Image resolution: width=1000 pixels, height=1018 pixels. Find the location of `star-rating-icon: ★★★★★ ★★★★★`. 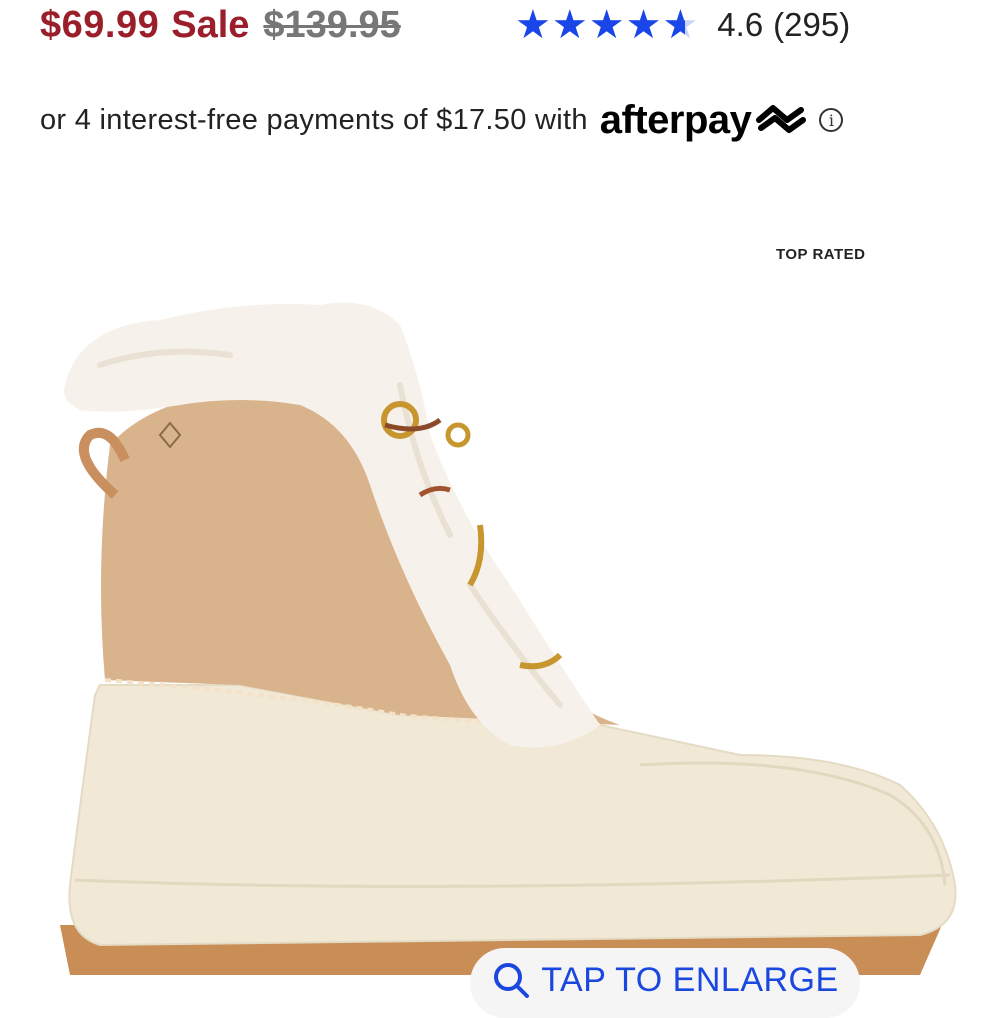

star-rating-icon: ★★★★★ ★★★★★ is located at coordinates (607, 25).